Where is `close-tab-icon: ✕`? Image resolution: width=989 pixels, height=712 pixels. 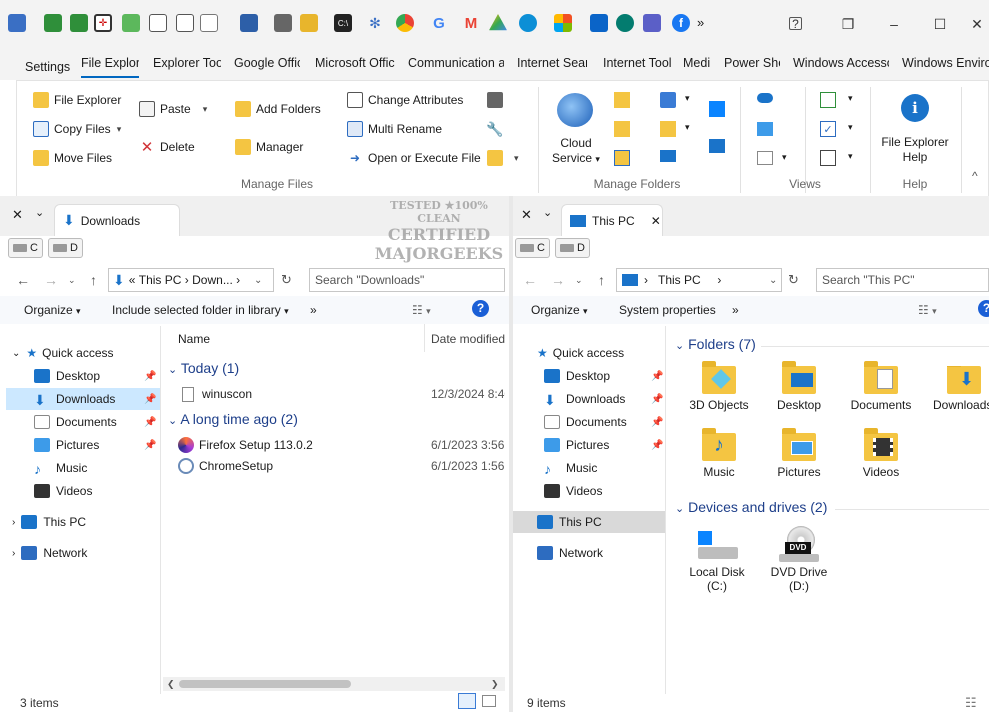 close-tab-icon: ✕ is located at coordinates (656, 221).